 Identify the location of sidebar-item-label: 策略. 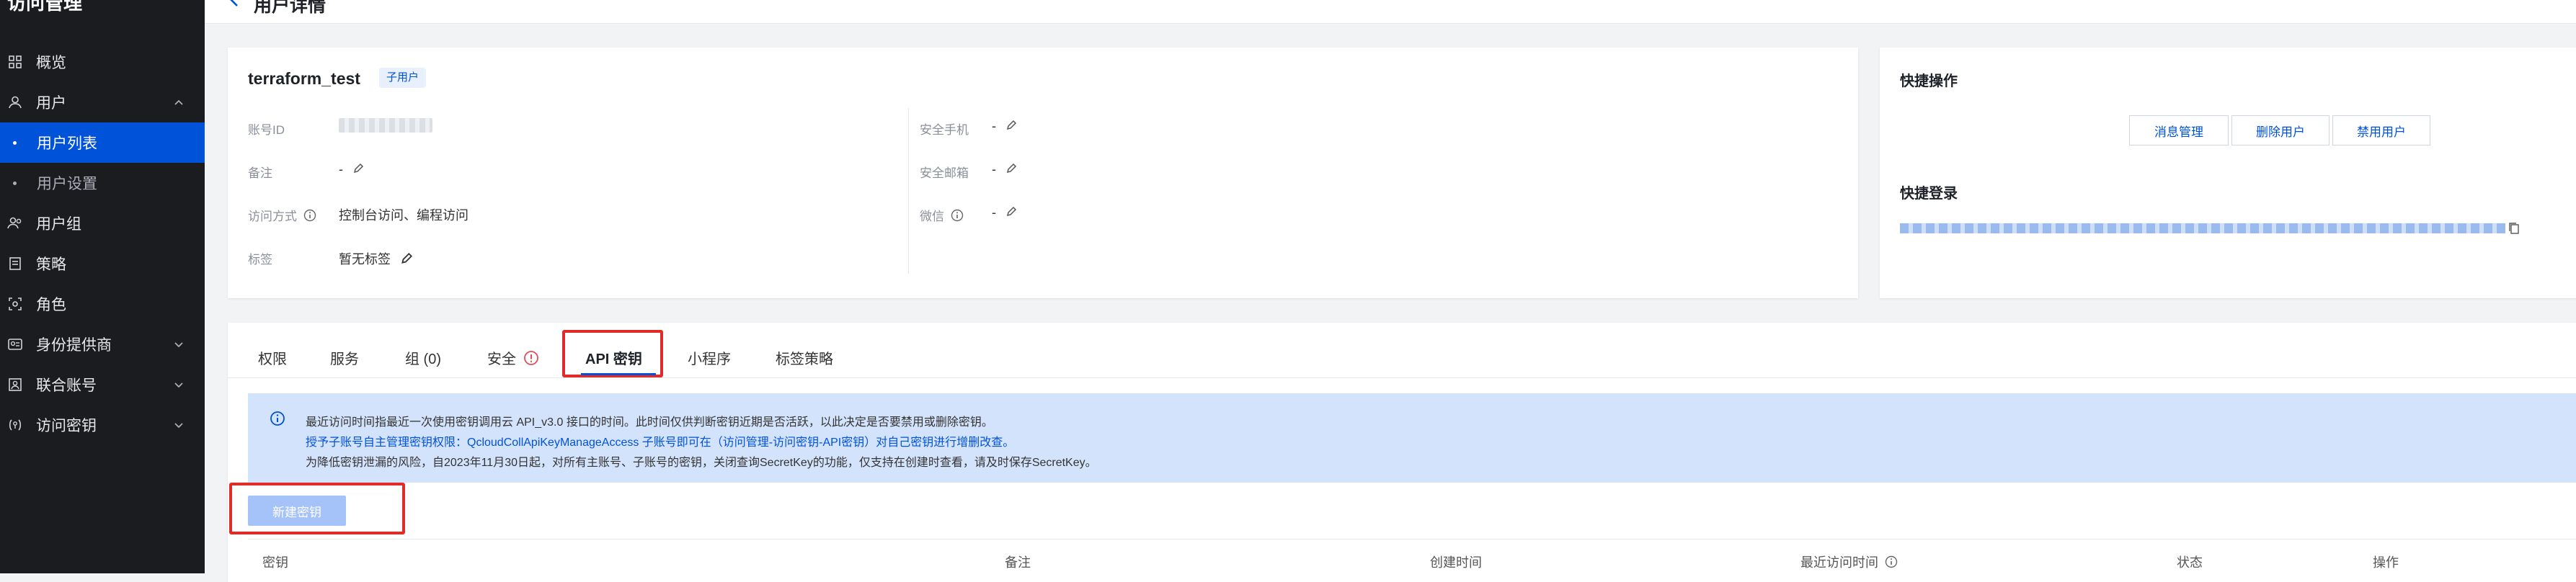
(51, 264).